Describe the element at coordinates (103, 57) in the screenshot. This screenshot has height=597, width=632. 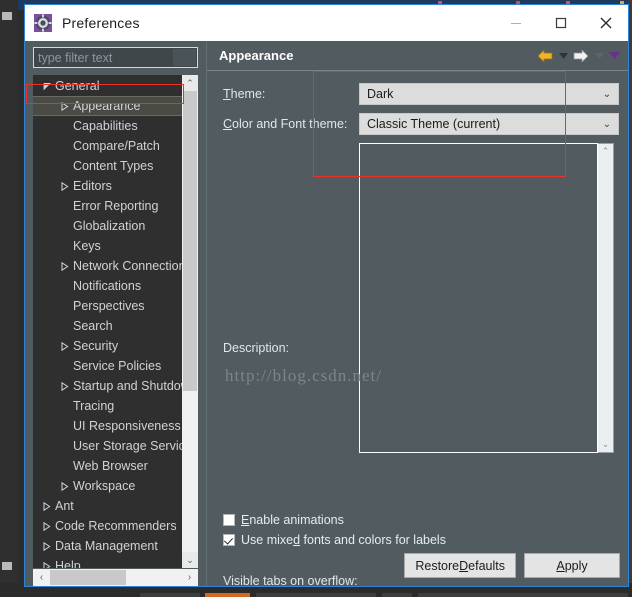
I see `search-input` at that location.